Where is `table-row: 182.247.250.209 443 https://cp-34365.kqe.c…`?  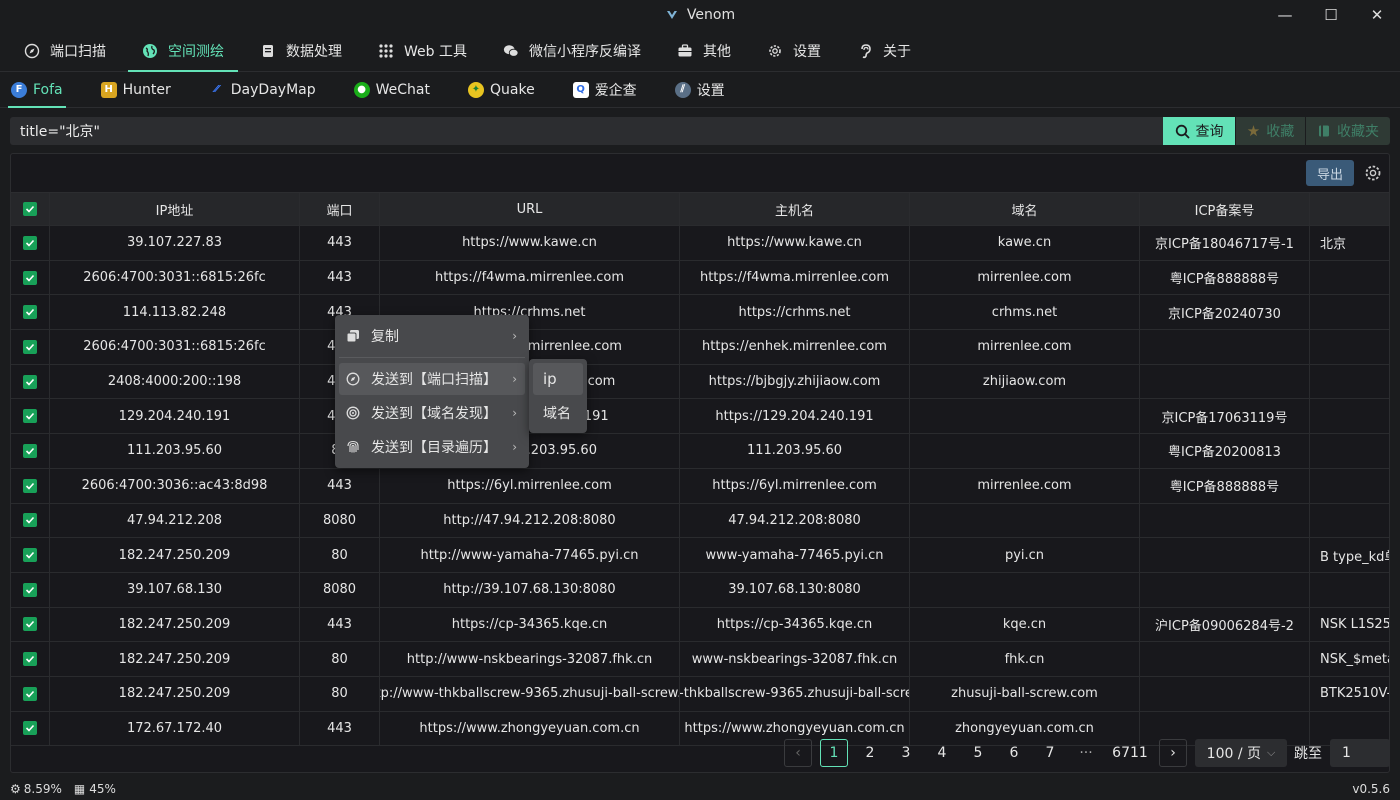
table-row: 182.247.250.209 443 https://cp-34365.kqe.c… is located at coordinates (700, 625).